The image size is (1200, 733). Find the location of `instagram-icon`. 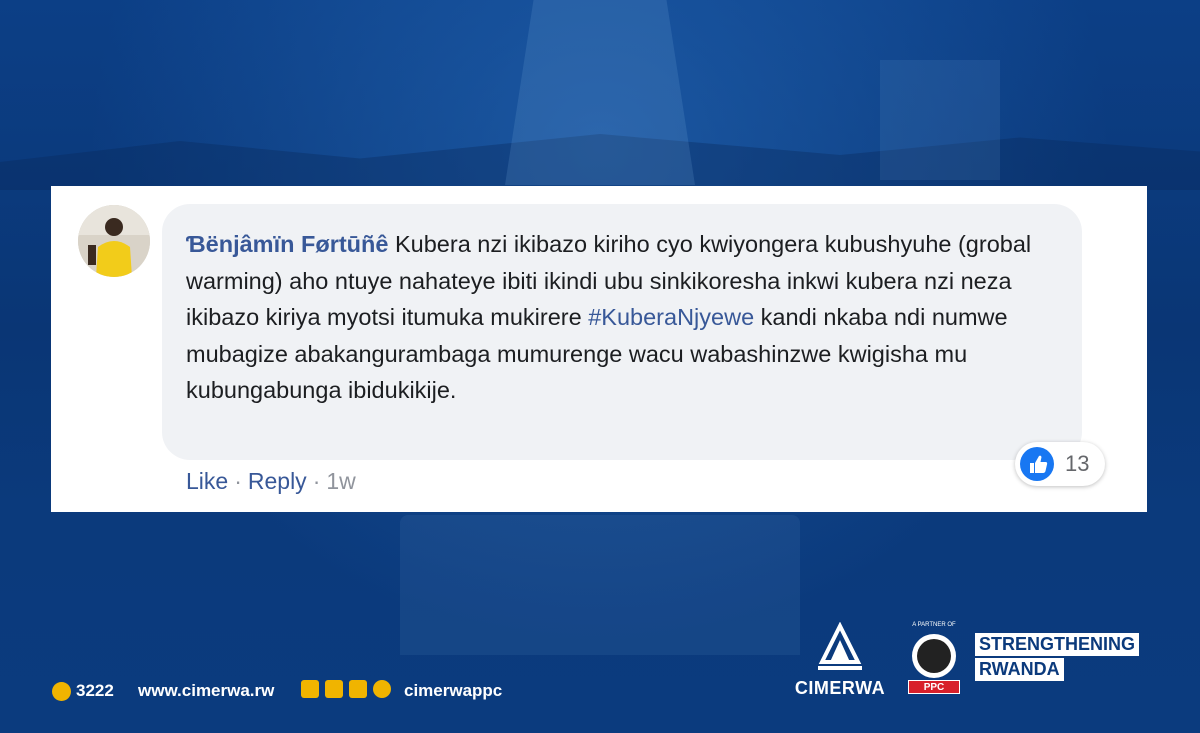

instagram-icon is located at coordinates (382, 689).